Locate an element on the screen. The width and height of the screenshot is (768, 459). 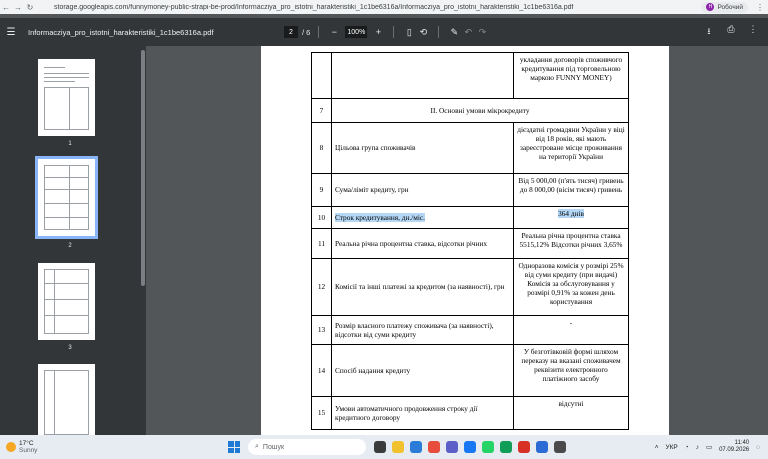
table-row: 10 Строк кредитування, дн./міс. 364 днів is located at coordinates (470, 217).